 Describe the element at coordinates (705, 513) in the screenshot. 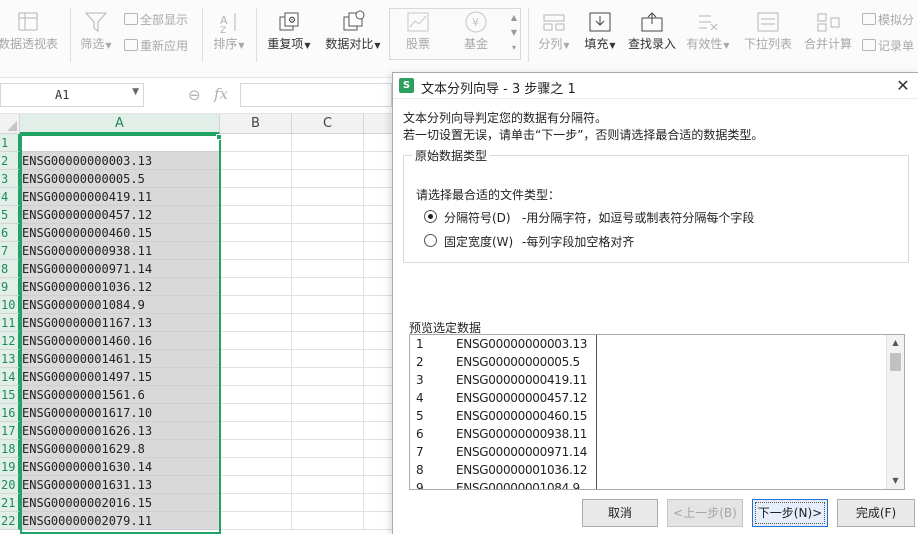

I see `previous-step-button: <上一步(B)` at that location.